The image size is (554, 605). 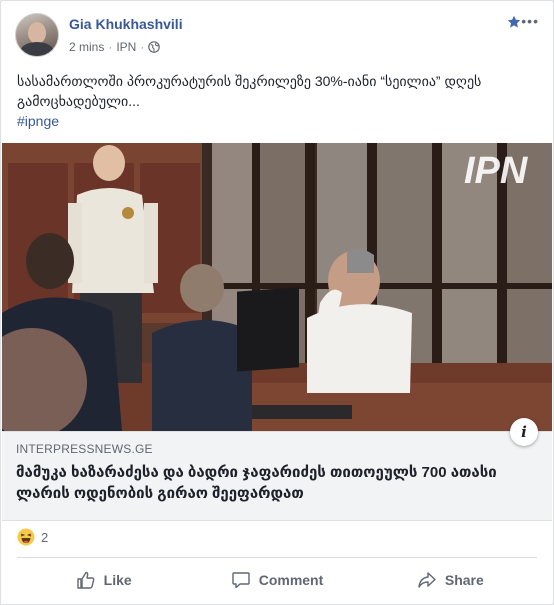 What do you see at coordinates (154, 47) in the screenshot?
I see `globe-icon` at bounding box center [154, 47].